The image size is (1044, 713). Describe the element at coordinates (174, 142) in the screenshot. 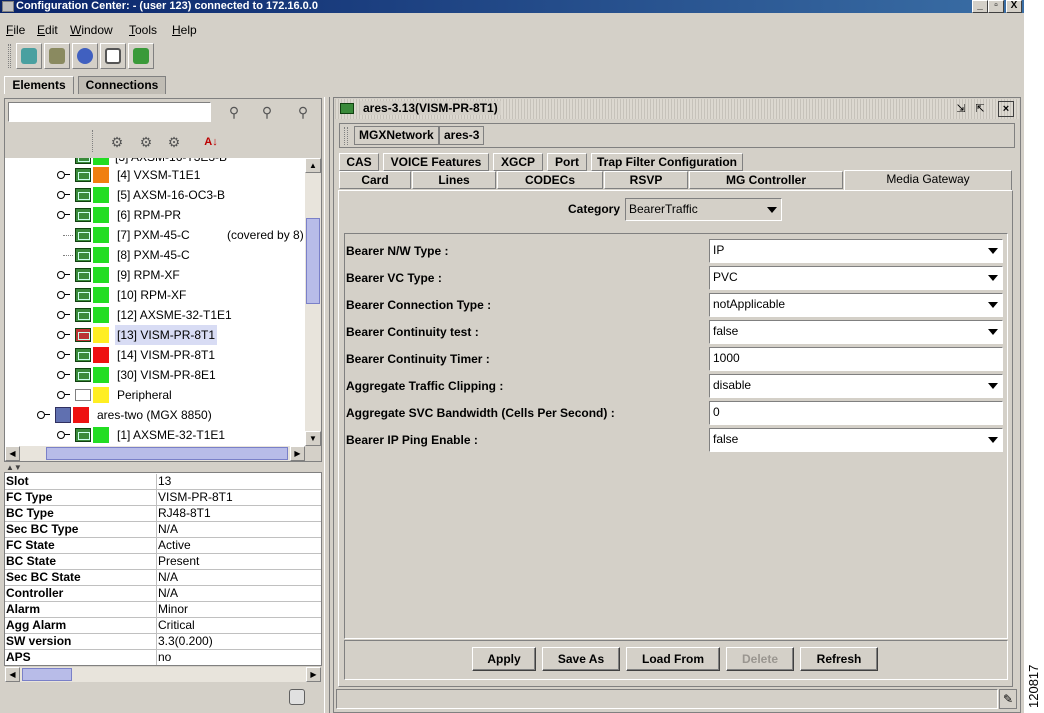

I see `filter-icon: ⚙` at that location.